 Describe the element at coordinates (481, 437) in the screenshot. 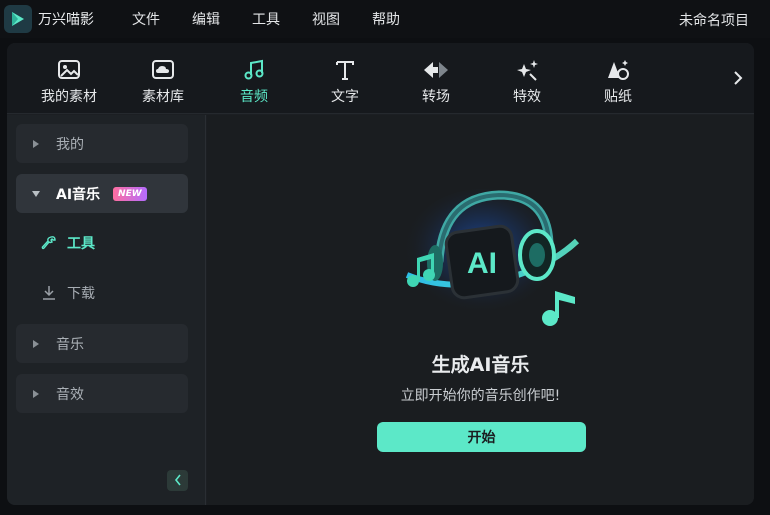

I see `start-button: 开始` at that location.